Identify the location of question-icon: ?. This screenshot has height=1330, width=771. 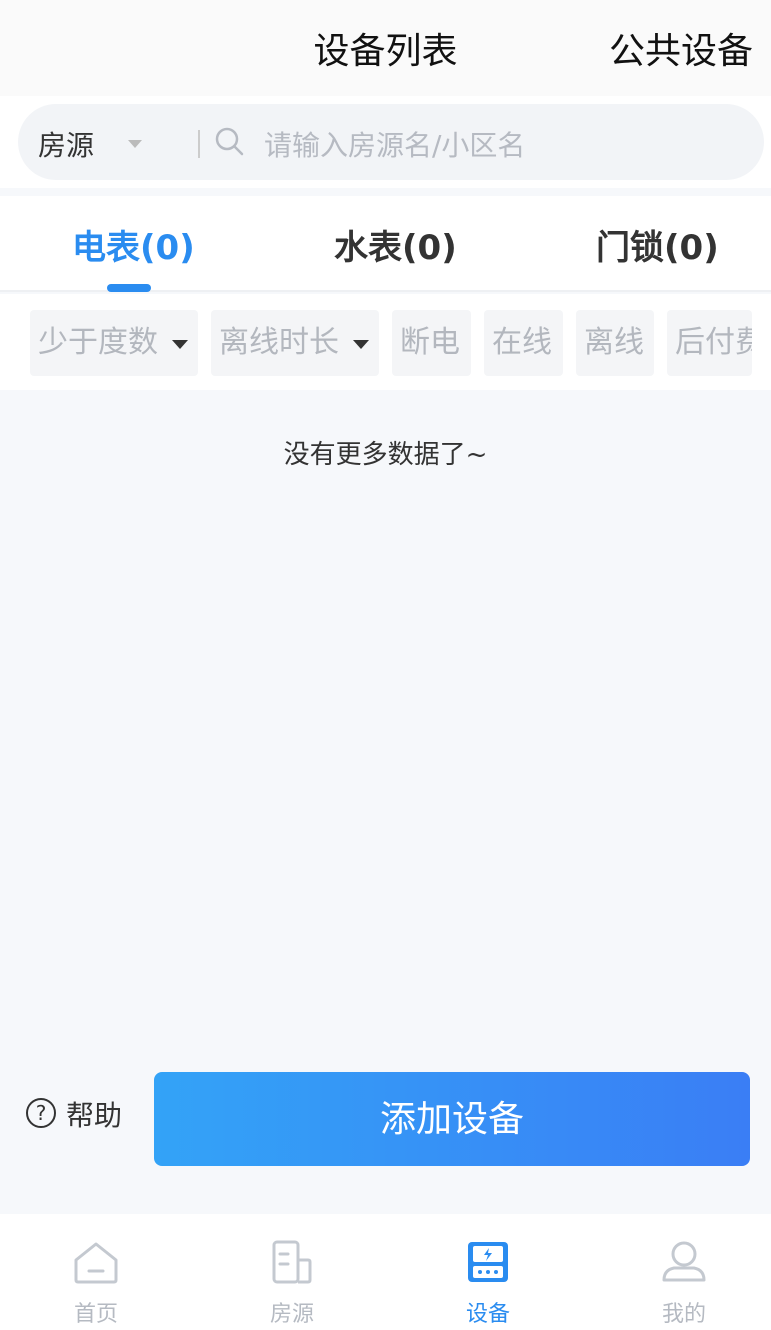
(41, 1113).